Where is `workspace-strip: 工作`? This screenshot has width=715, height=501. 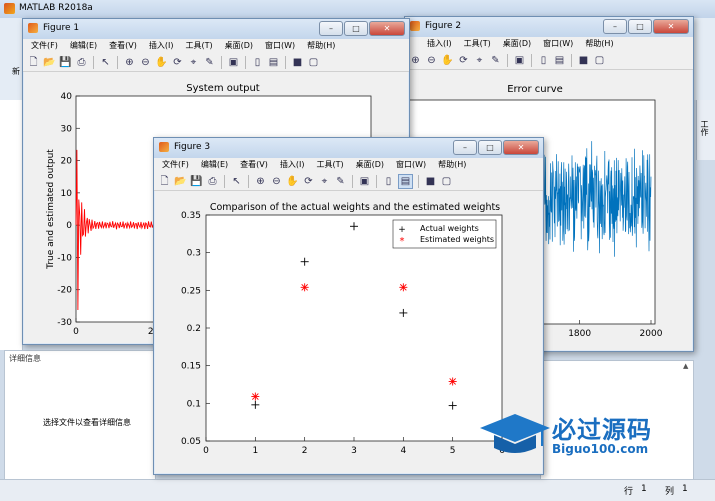
workspace-strip: 工作 is located at coordinates (705, 130).